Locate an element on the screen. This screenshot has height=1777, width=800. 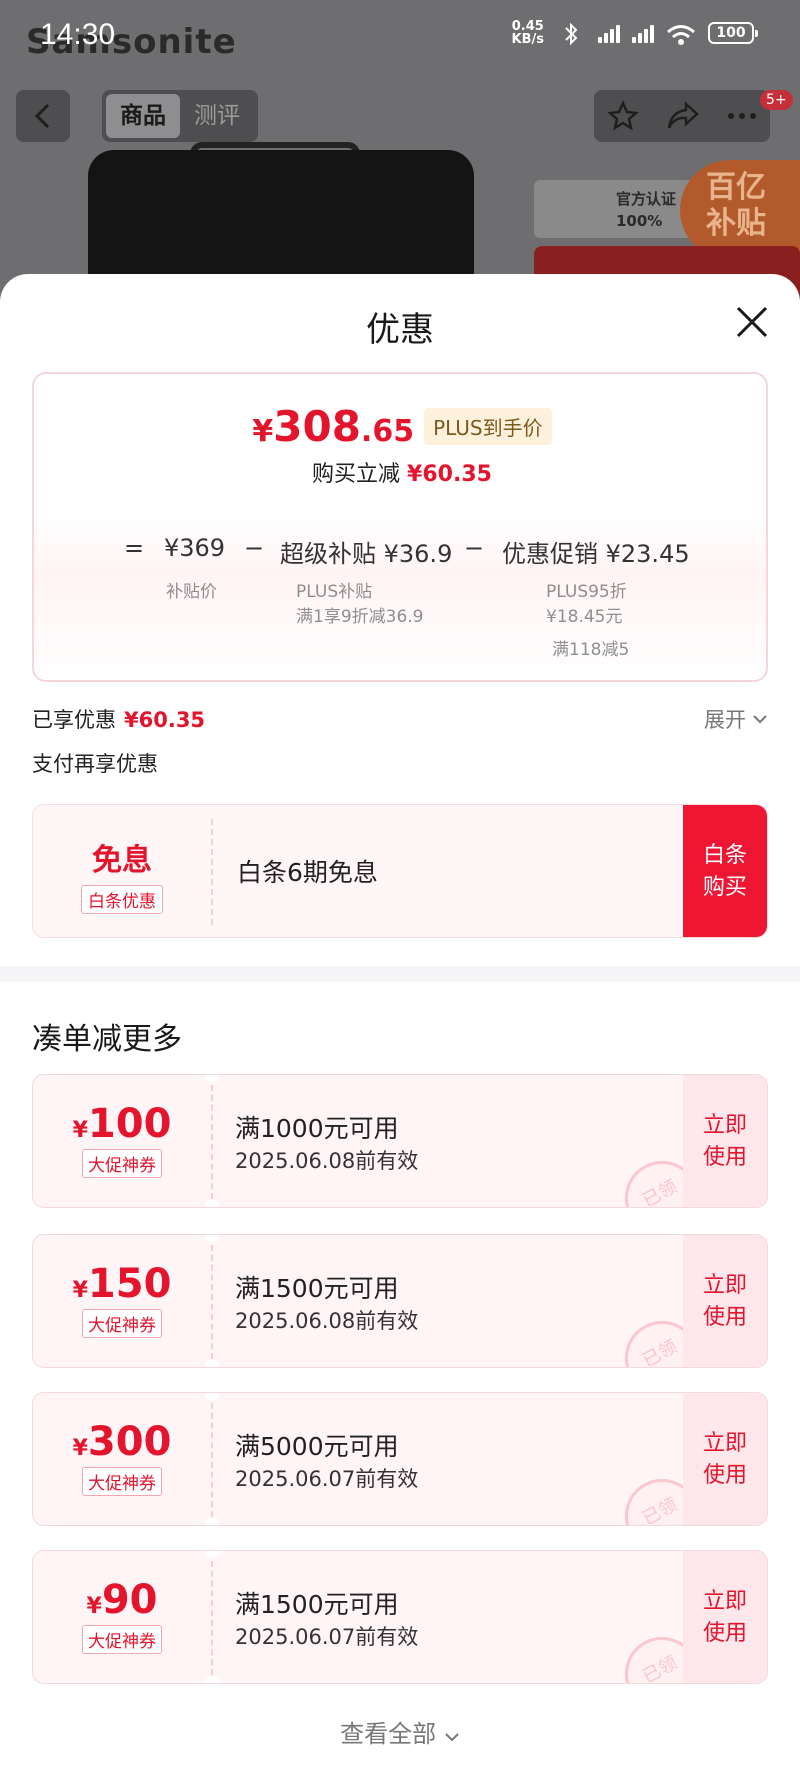
product-tabs: 商品 测评 is located at coordinates (180, 116).